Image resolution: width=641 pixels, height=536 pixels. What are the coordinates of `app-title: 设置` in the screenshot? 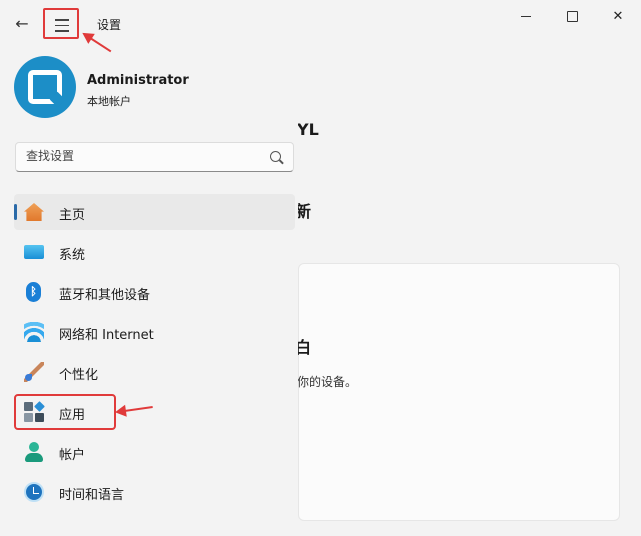 It's located at (109, 25).